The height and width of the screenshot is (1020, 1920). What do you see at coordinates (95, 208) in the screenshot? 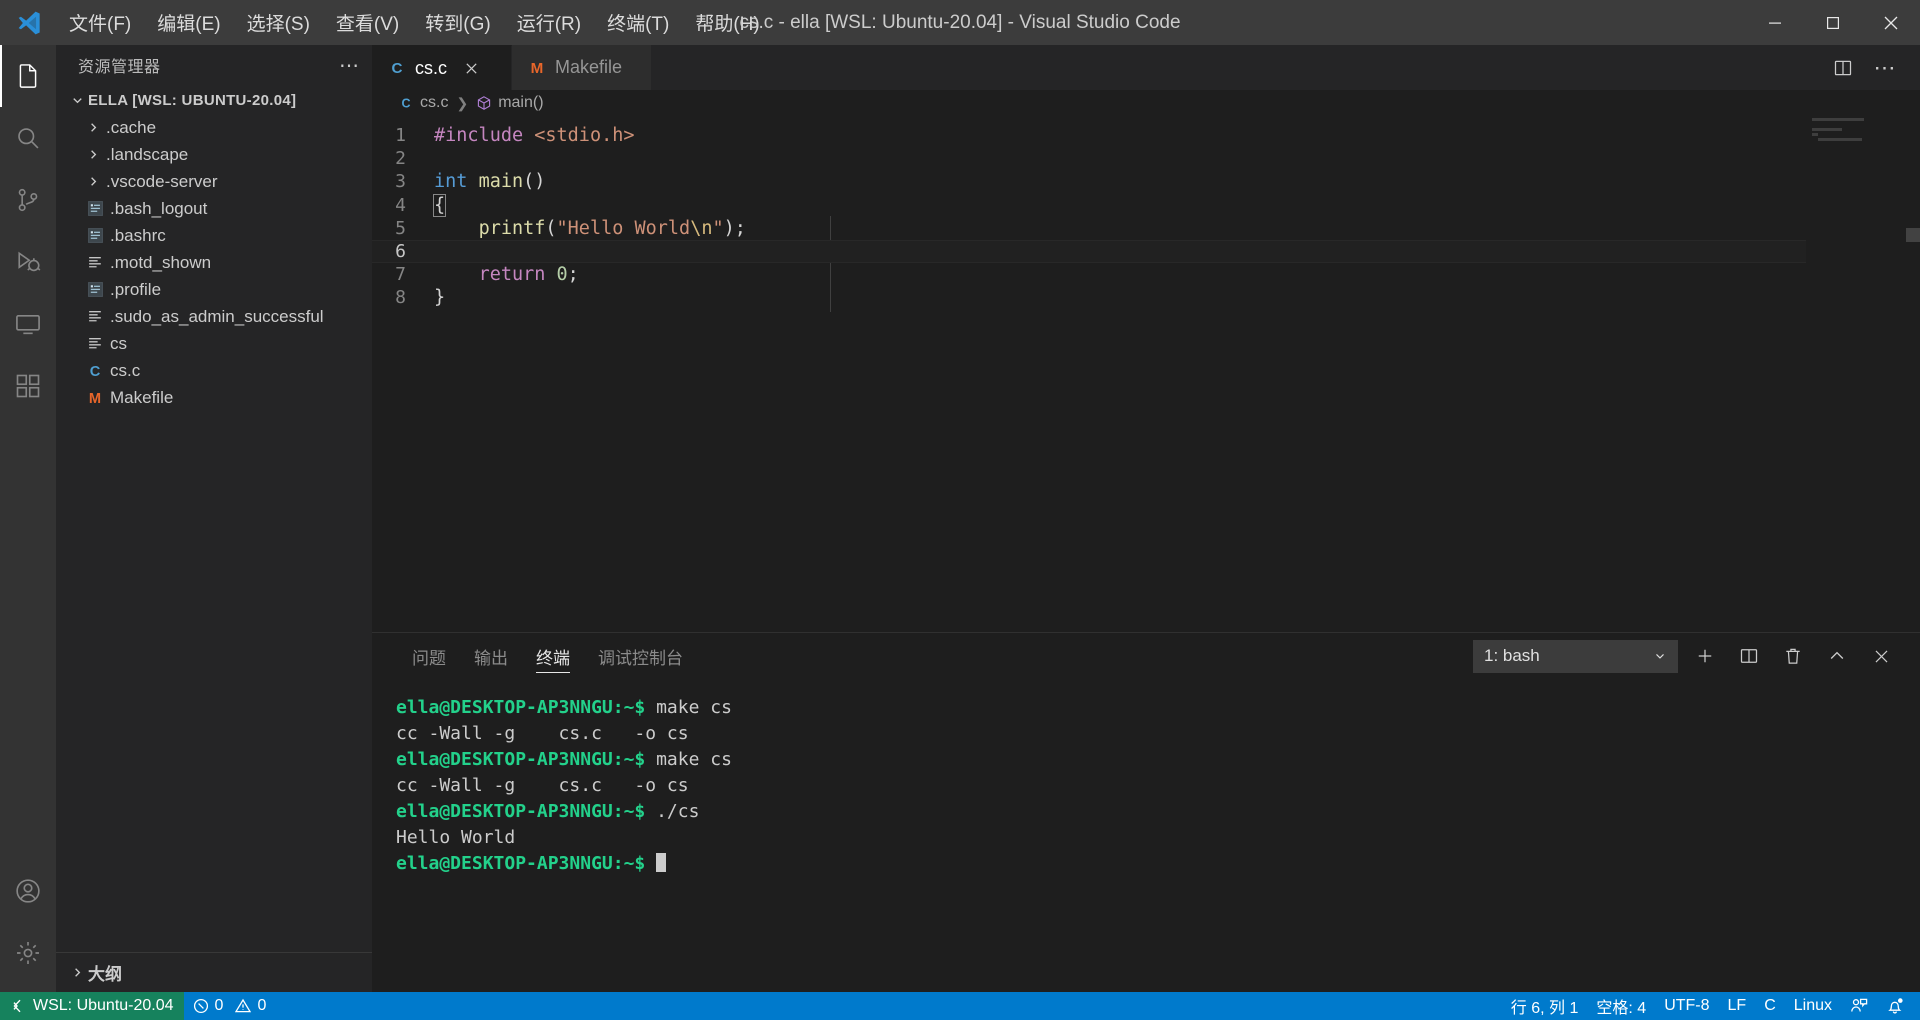
I see `shell-file-icon` at bounding box center [95, 208].